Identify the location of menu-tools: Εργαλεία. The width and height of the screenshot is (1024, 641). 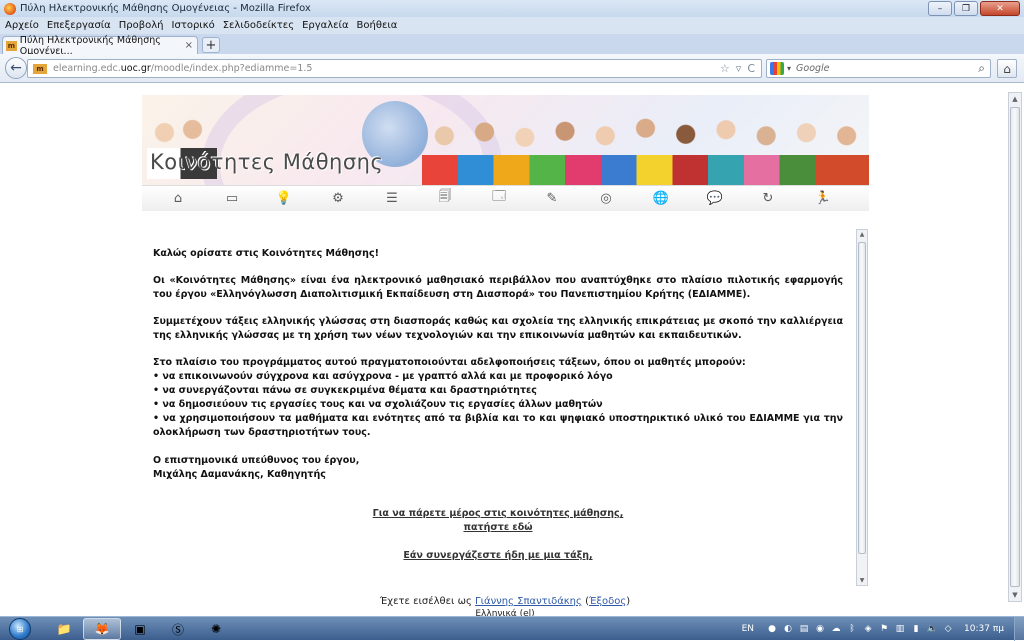
(325, 25).